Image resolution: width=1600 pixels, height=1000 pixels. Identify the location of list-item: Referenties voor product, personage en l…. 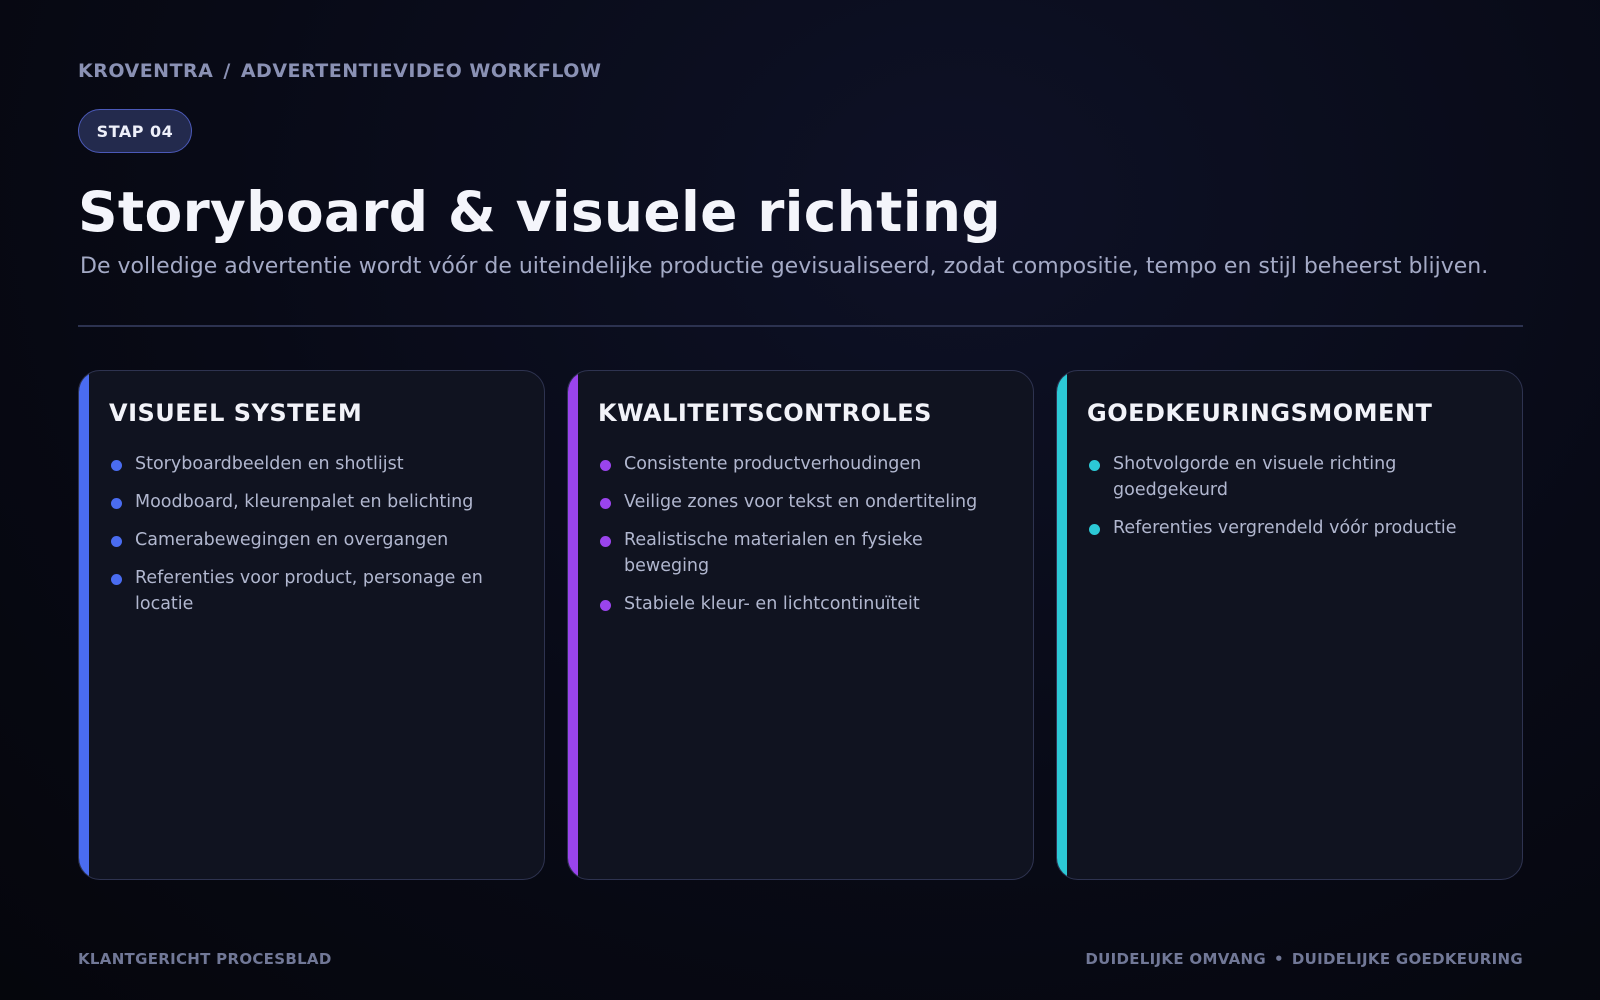
(314, 591).